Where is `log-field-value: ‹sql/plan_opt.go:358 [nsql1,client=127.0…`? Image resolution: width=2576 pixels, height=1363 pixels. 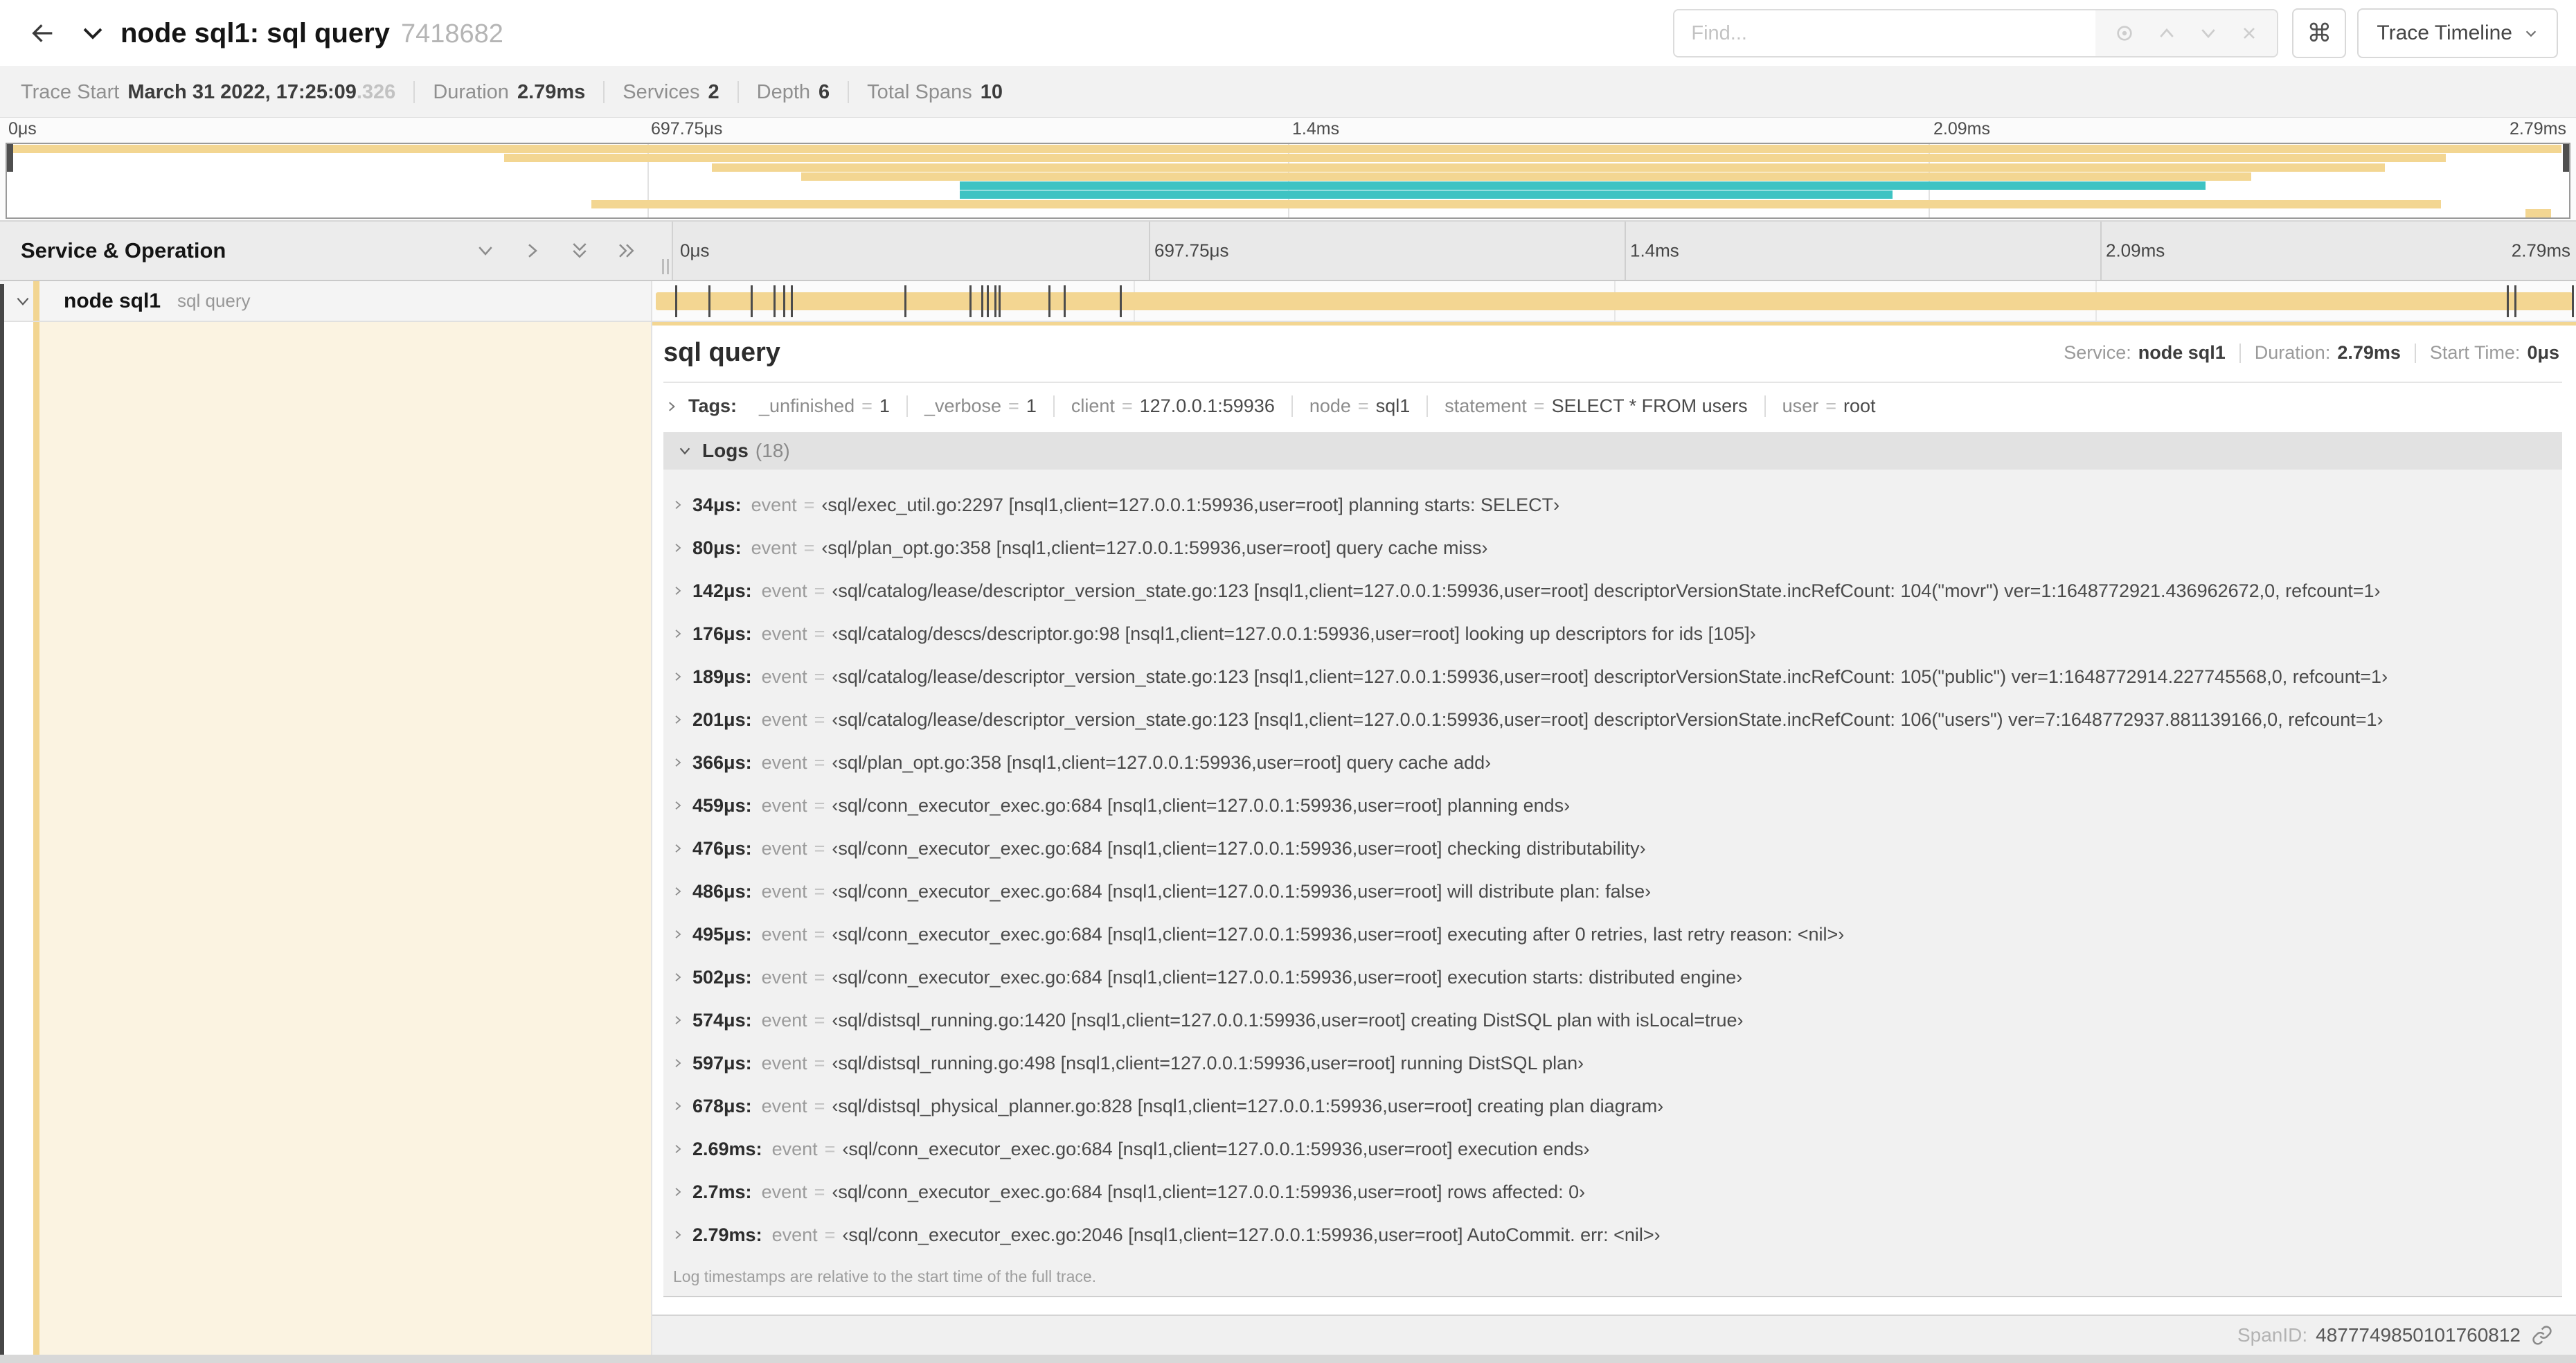 log-field-value: ‹sql/plan_opt.go:358 [nsql1,client=127.0… is located at coordinates (1162, 762).